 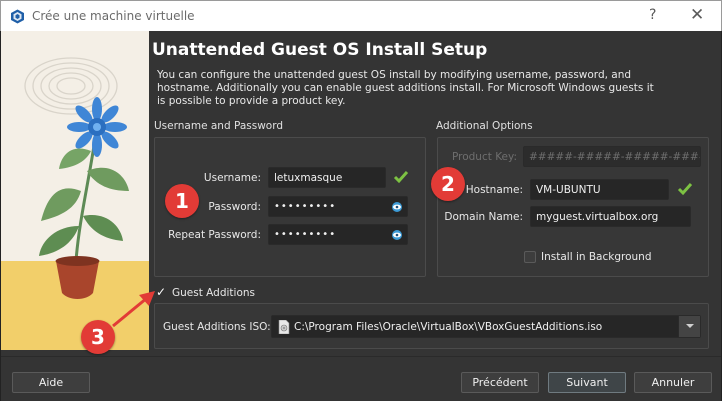 What do you see at coordinates (530, 257) in the screenshot?
I see `install-background-checkbox` at bounding box center [530, 257].